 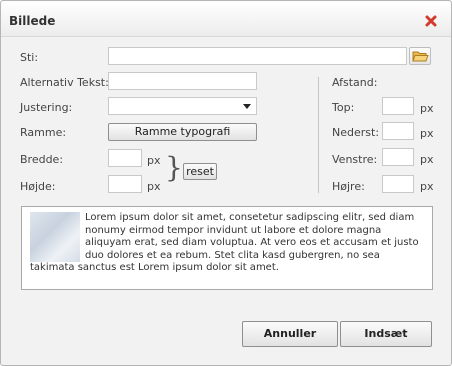 I want to click on spacing-left-input, so click(x=398, y=157).